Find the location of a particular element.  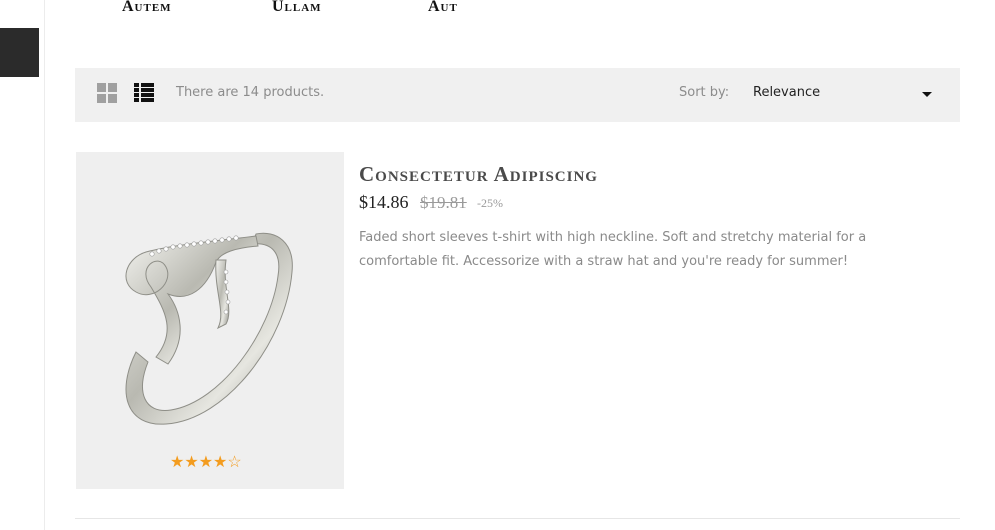

sort-selected-value: Relevance is located at coordinates (787, 92).